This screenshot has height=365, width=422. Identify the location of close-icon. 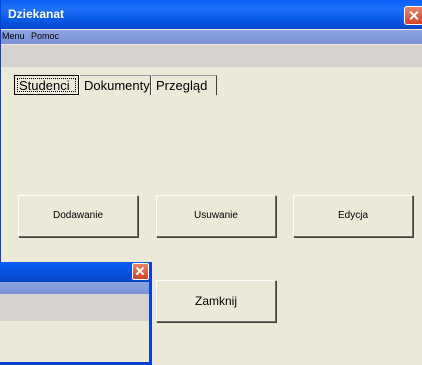
(413, 15).